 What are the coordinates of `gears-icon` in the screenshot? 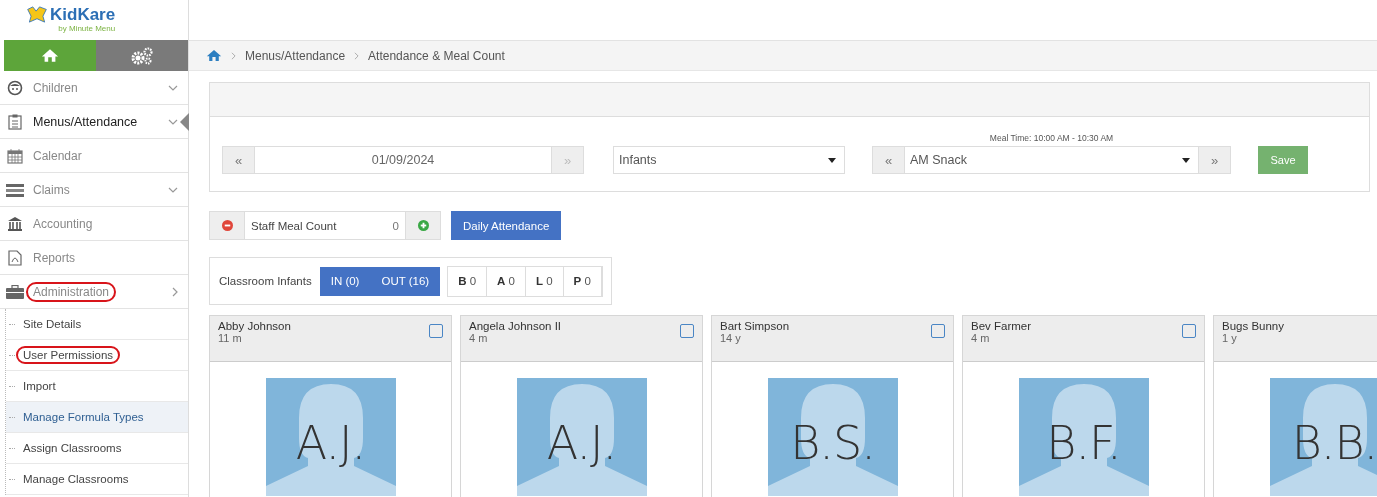 It's located at (142, 55).